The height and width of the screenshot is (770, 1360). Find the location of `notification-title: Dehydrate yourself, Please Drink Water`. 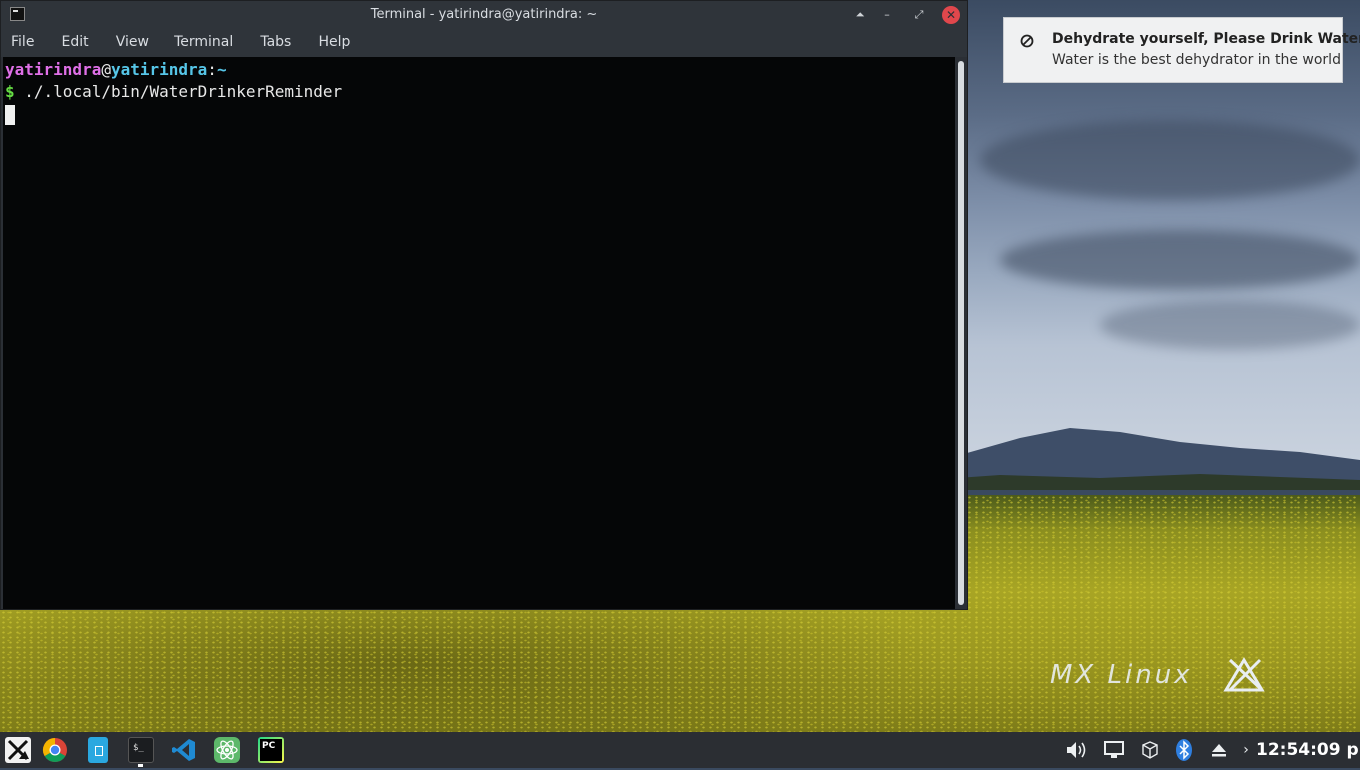

notification-title: Dehydrate yourself, Please Drink Water is located at coordinates (1206, 39).